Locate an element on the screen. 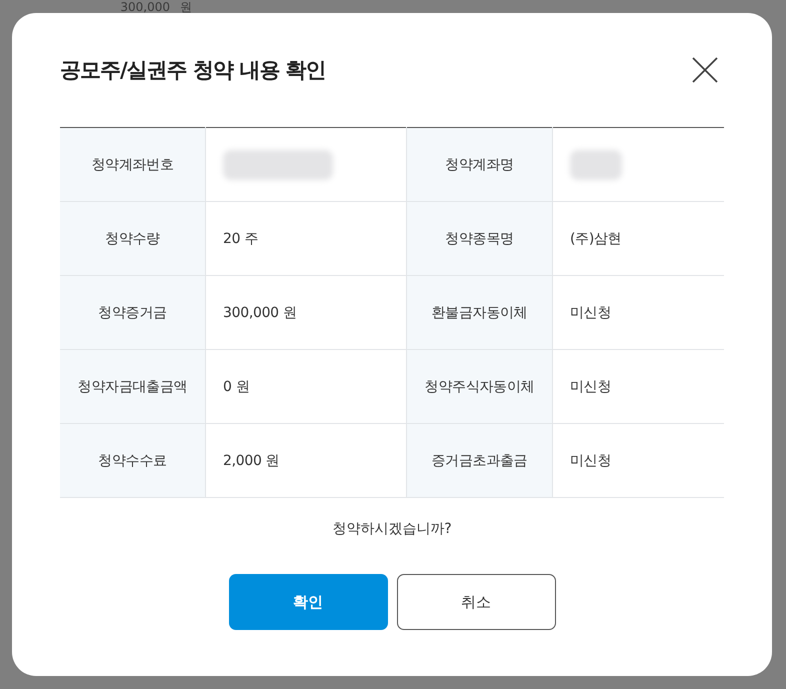 Image resolution: width=786 pixels, height=689 pixels. label-cell: 증거금초과출금 is located at coordinates (479, 461).